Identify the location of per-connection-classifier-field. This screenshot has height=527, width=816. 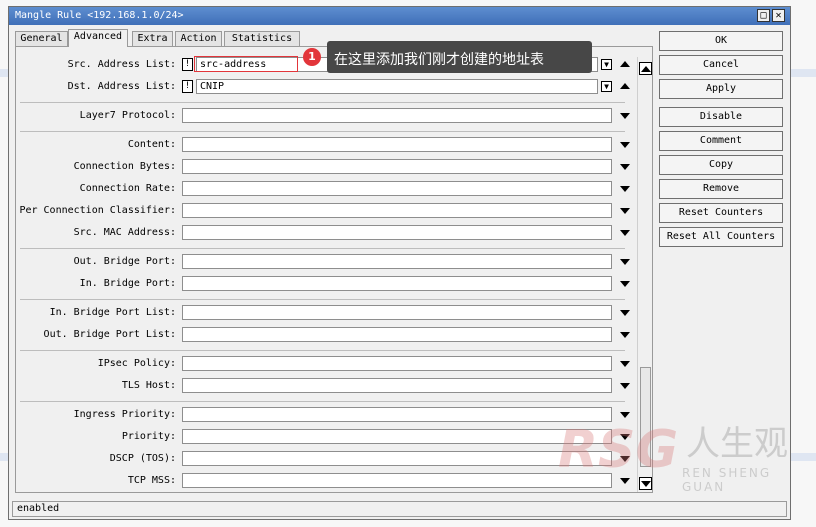
(397, 210).